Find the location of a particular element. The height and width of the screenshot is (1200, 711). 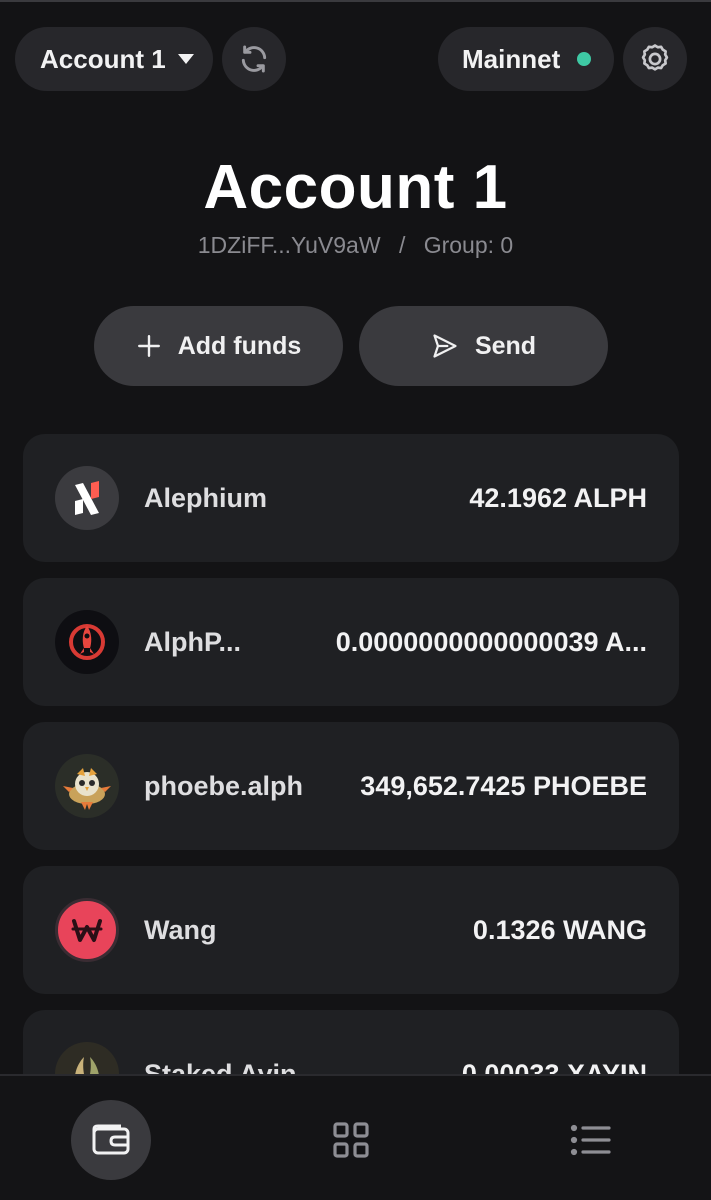

refresh-icon is located at coordinates (254, 59).